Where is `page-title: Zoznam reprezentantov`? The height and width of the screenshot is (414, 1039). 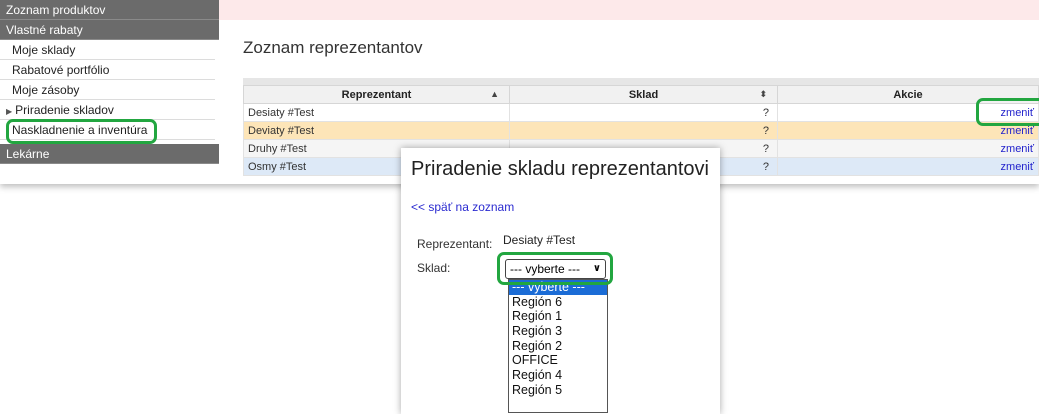 page-title: Zoznam reprezentantov is located at coordinates (333, 47).